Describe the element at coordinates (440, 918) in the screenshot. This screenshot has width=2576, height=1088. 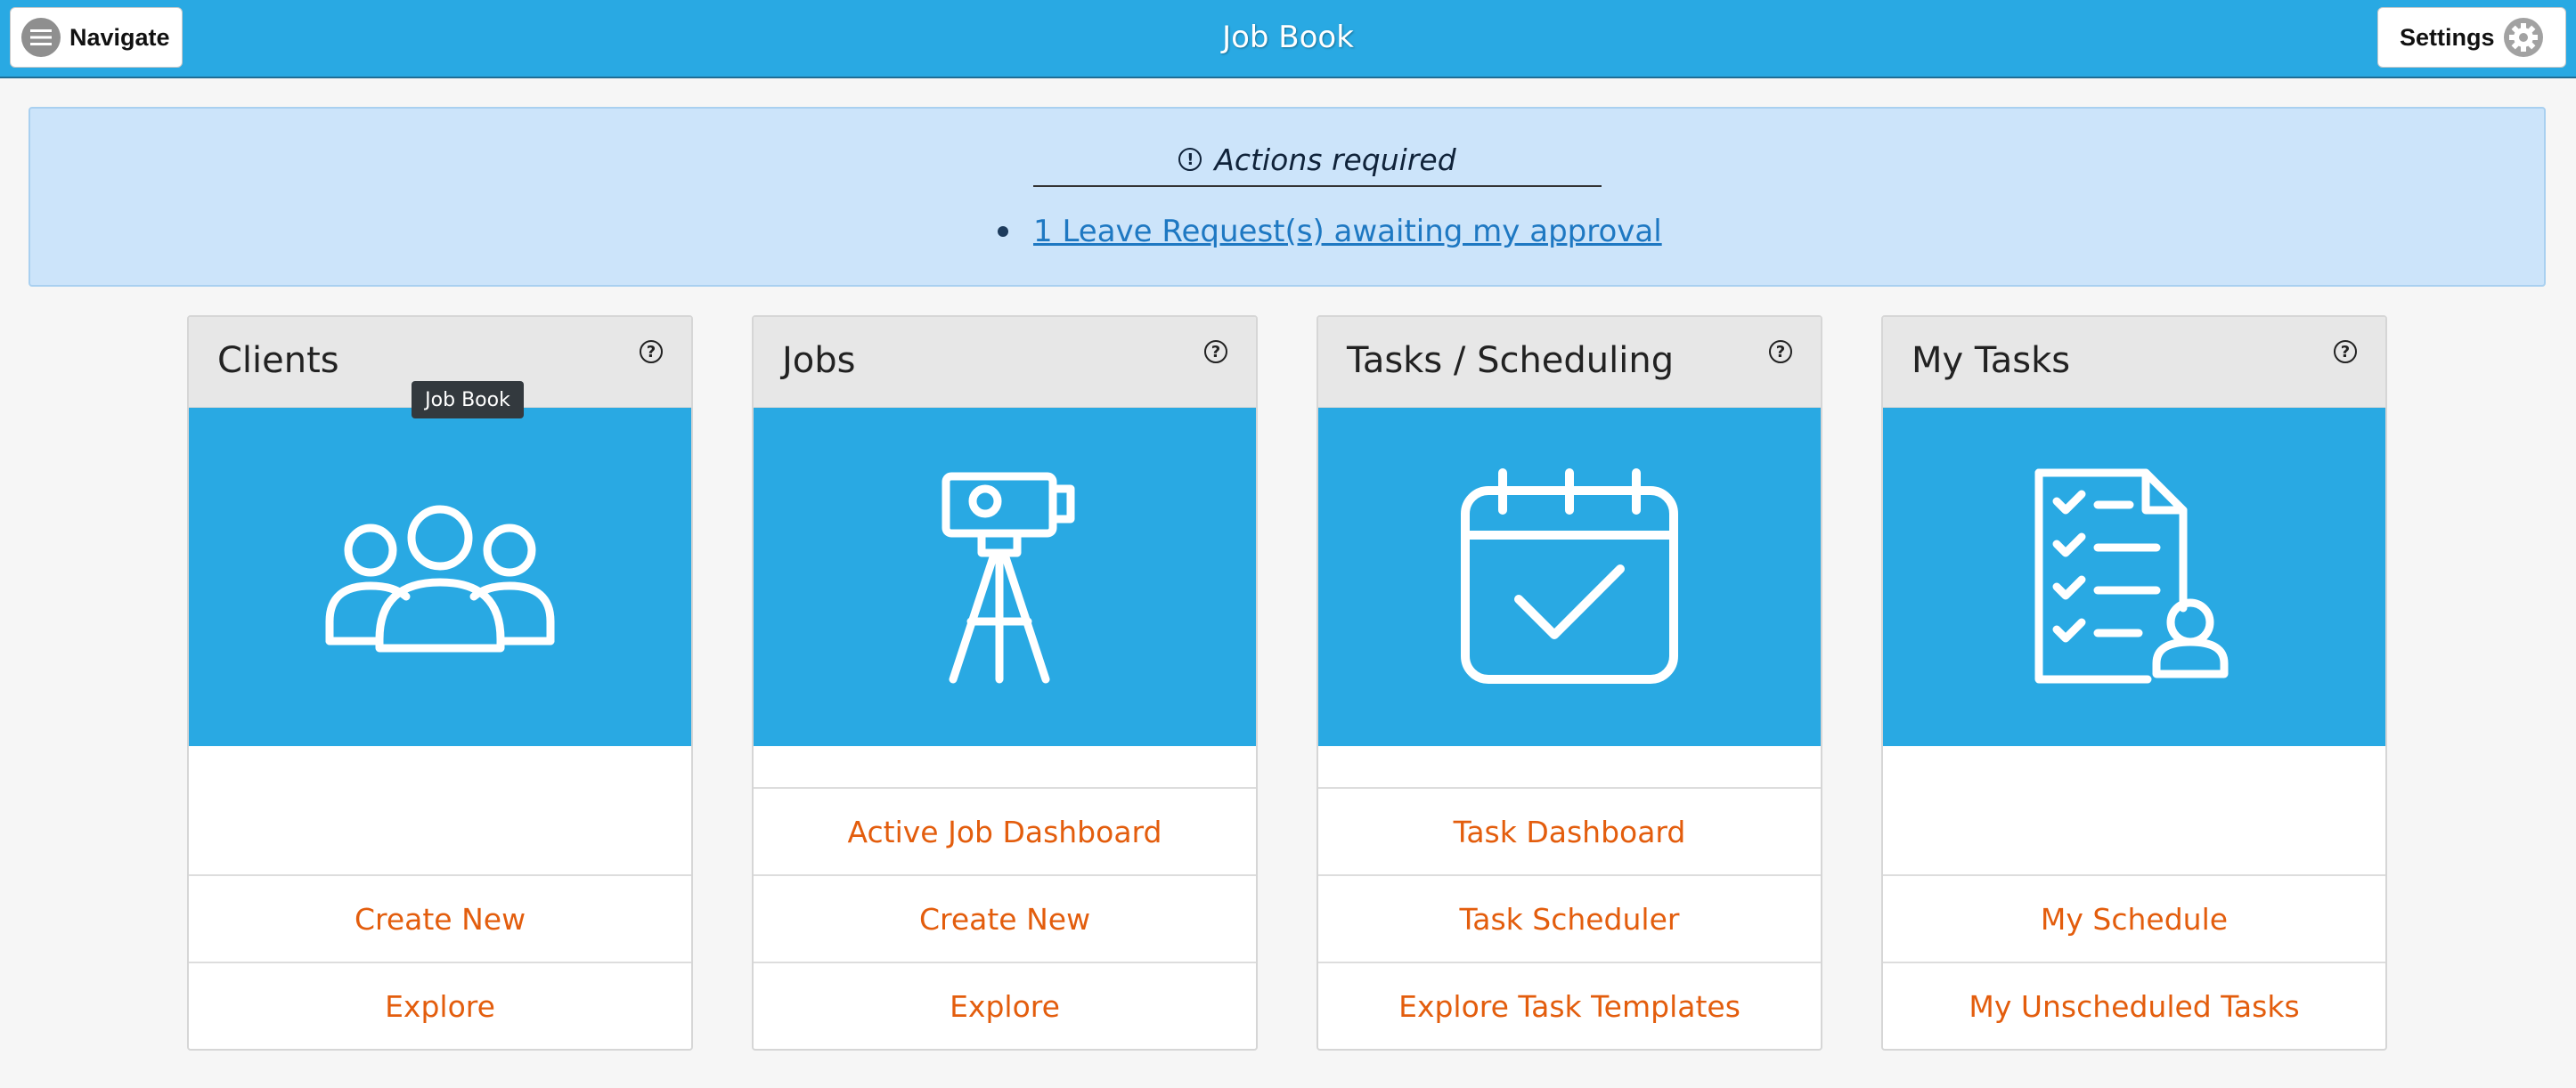
I see `link-create-client: Create New` at that location.